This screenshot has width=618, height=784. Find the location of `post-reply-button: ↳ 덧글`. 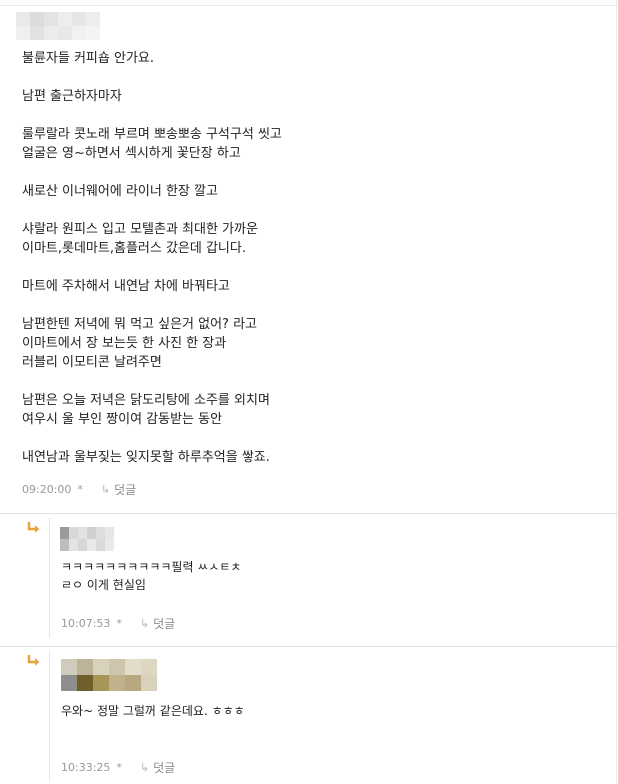

post-reply-button: ↳ 덧글 is located at coordinates (118, 489).